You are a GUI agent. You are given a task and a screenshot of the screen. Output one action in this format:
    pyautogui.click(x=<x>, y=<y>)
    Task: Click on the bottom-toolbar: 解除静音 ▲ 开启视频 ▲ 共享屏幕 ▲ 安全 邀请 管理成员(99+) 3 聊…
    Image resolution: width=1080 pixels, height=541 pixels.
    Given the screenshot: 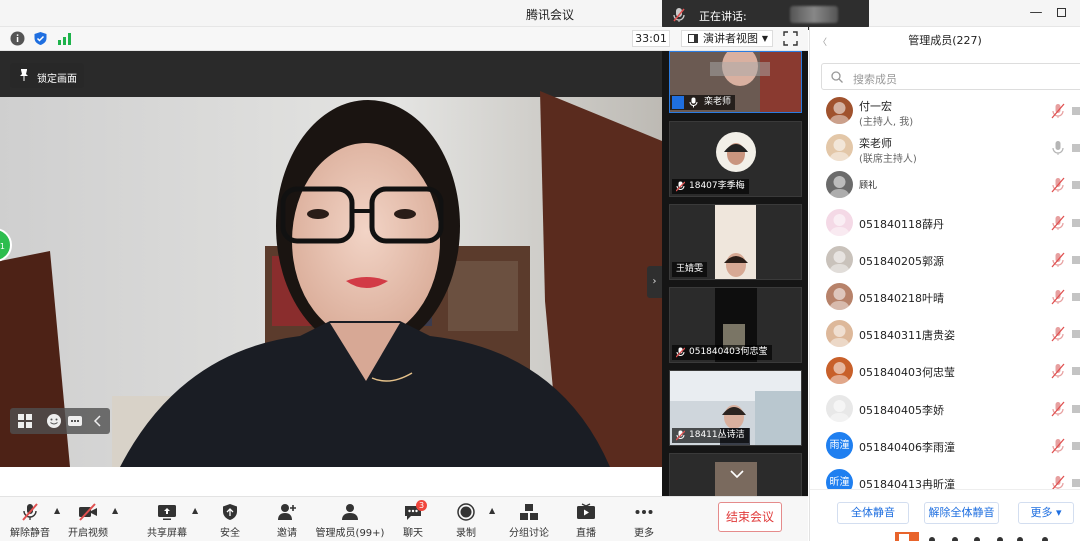 What is the action you would take?
    pyautogui.click(x=404, y=518)
    